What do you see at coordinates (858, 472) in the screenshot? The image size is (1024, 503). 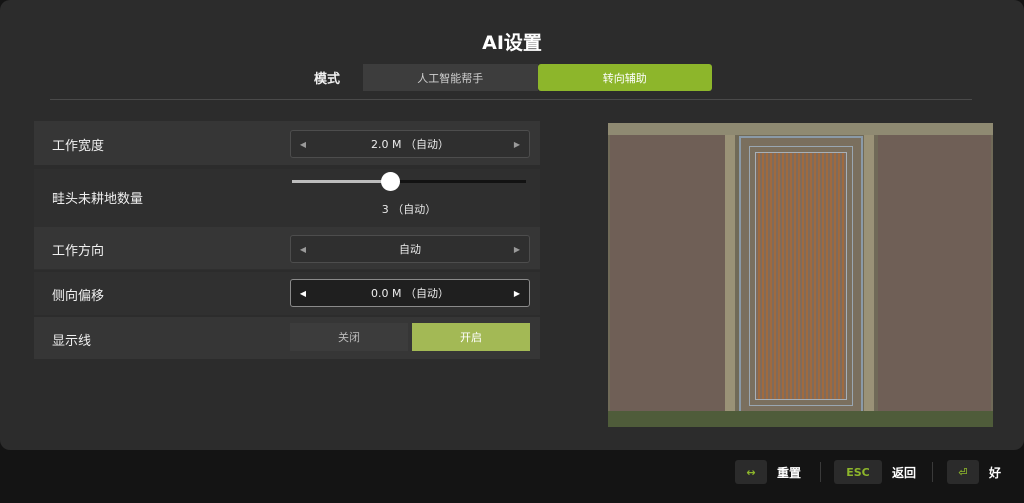 I see `esc-key-icon: ESC` at bounding box center [858, 472].